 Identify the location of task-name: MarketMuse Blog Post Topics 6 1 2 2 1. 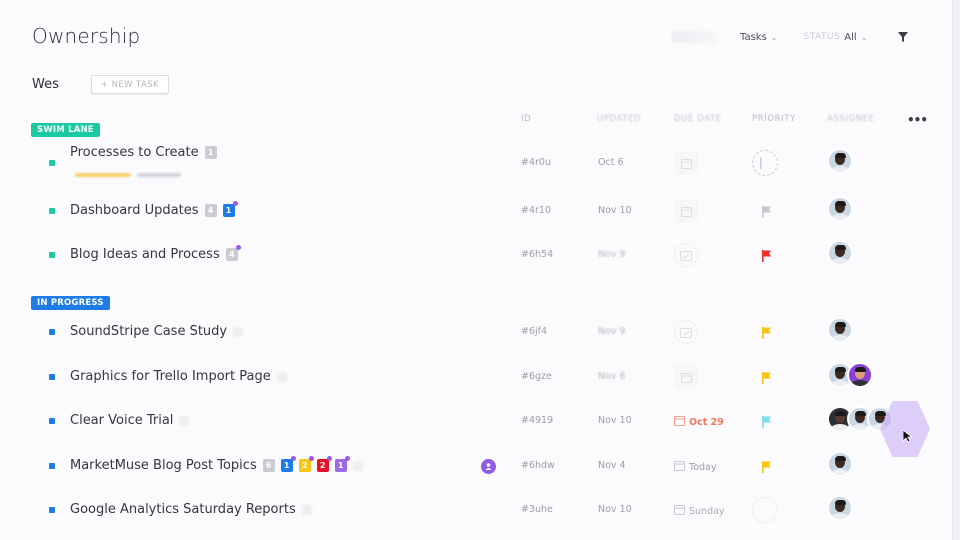
(216, 464).